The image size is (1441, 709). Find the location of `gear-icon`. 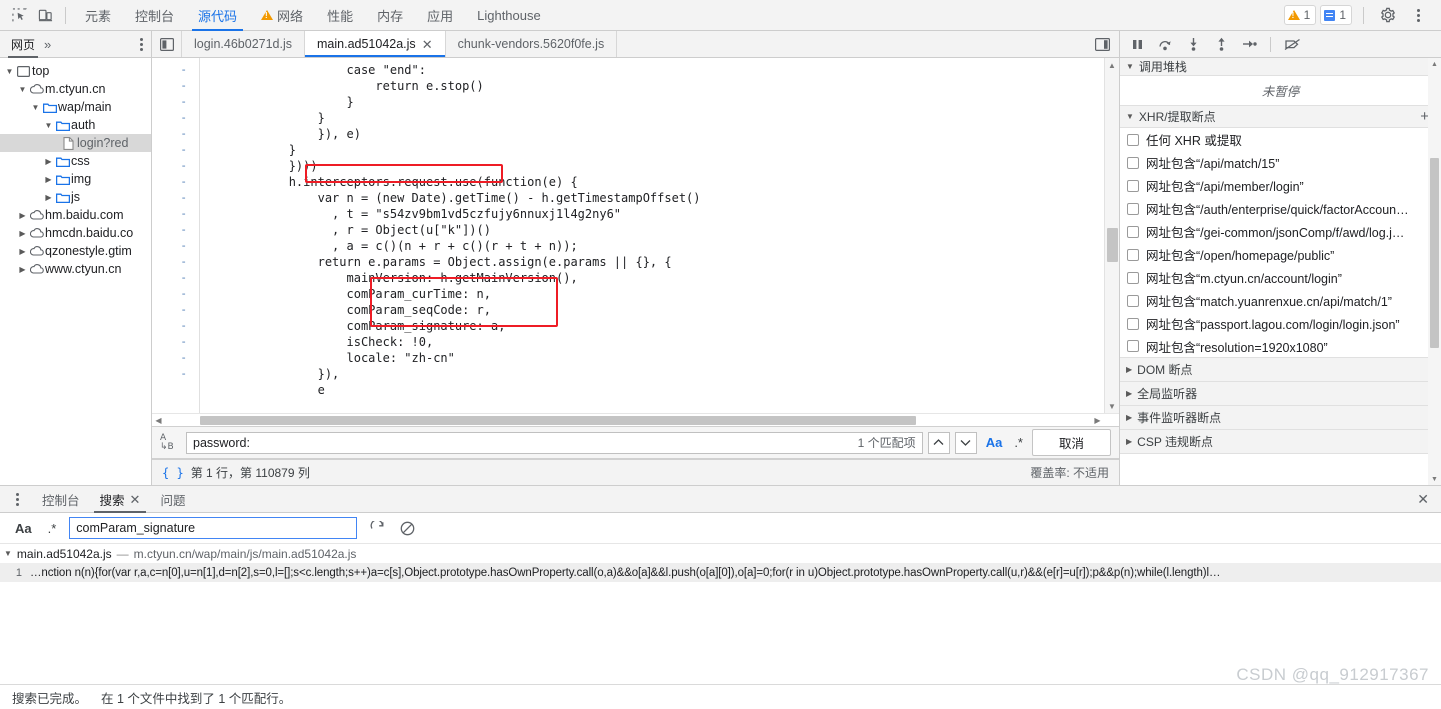

gear-icon is located at coordinates (1388, 15).